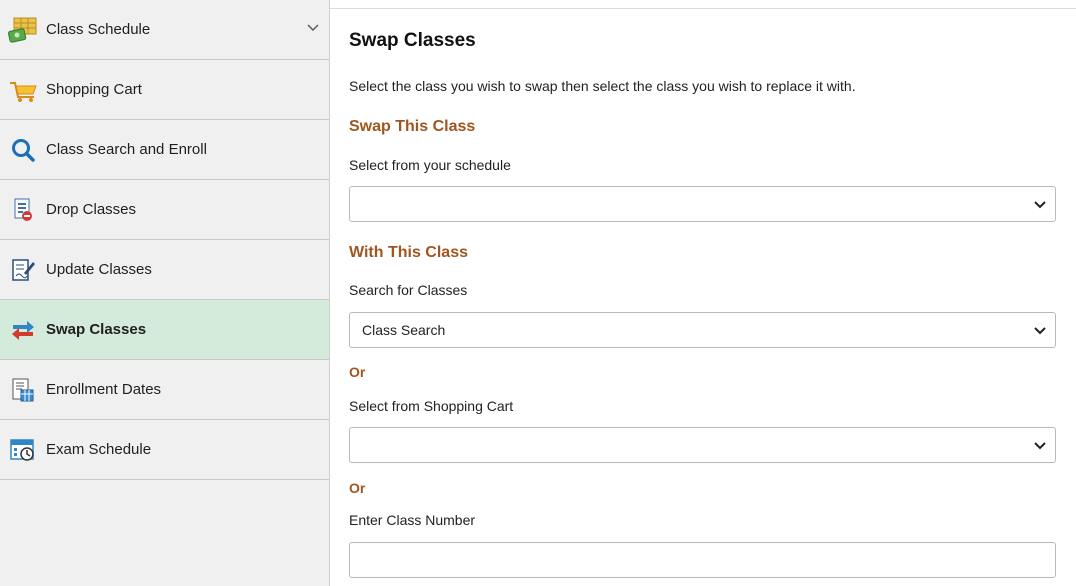 The height and width of the screenshot is (586, 1076). I want to click on sidebar-item-drop-classes: Drop Classes, so click(164, 210).